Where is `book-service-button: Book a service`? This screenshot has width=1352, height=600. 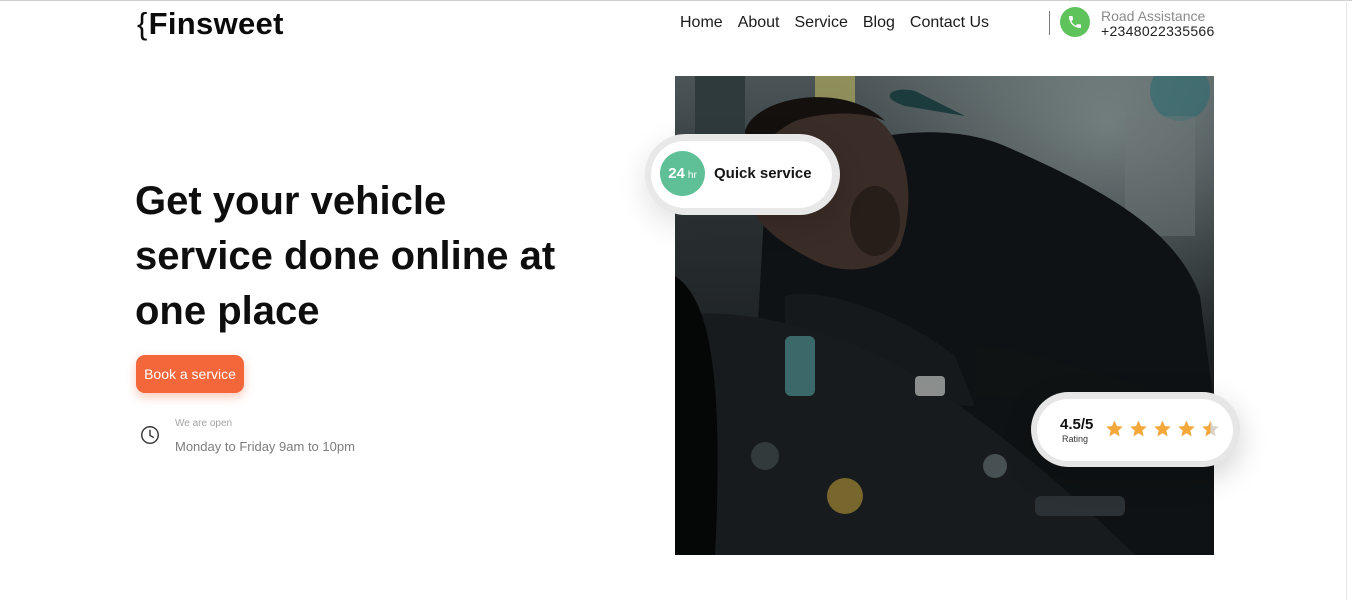 book-service-button: Book a service is located at coordinates (190, 374).